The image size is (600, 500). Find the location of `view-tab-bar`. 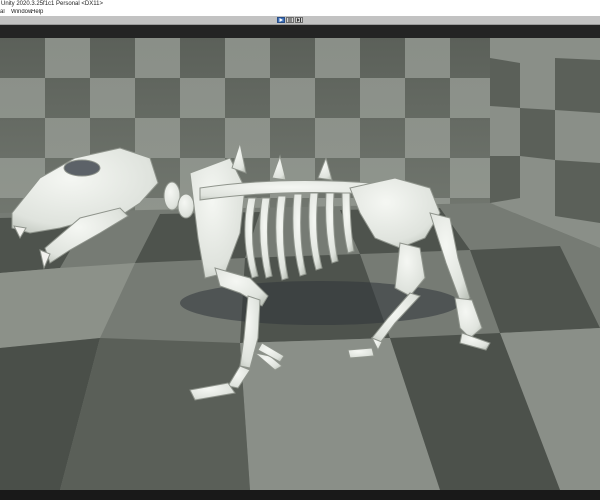

view-tab-bar is located at coordinates (300, 31).